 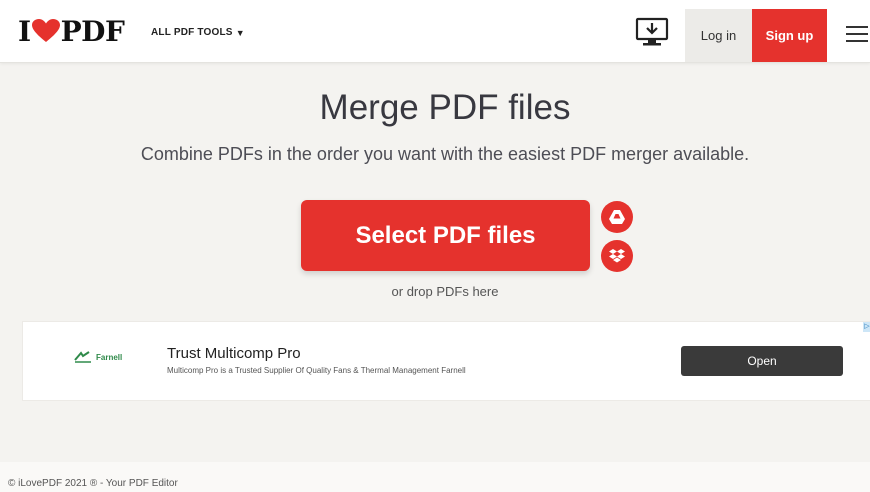 I want to click on footer-copyright: © iLovePDF 2021 ® - Your PDF Editor, so click(x=93, y=483).